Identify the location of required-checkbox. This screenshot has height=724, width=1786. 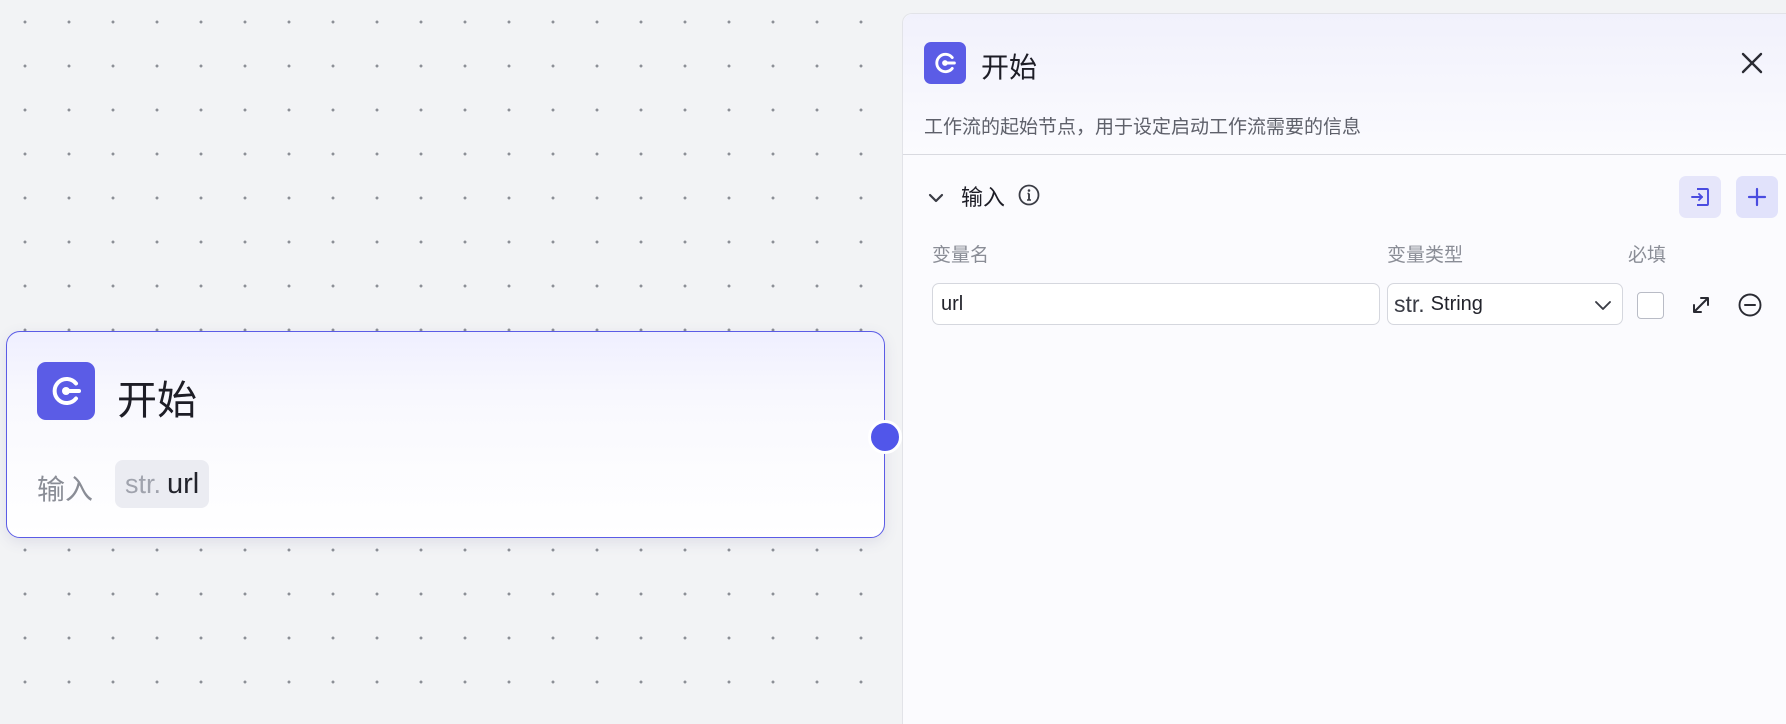
(1650, 305).